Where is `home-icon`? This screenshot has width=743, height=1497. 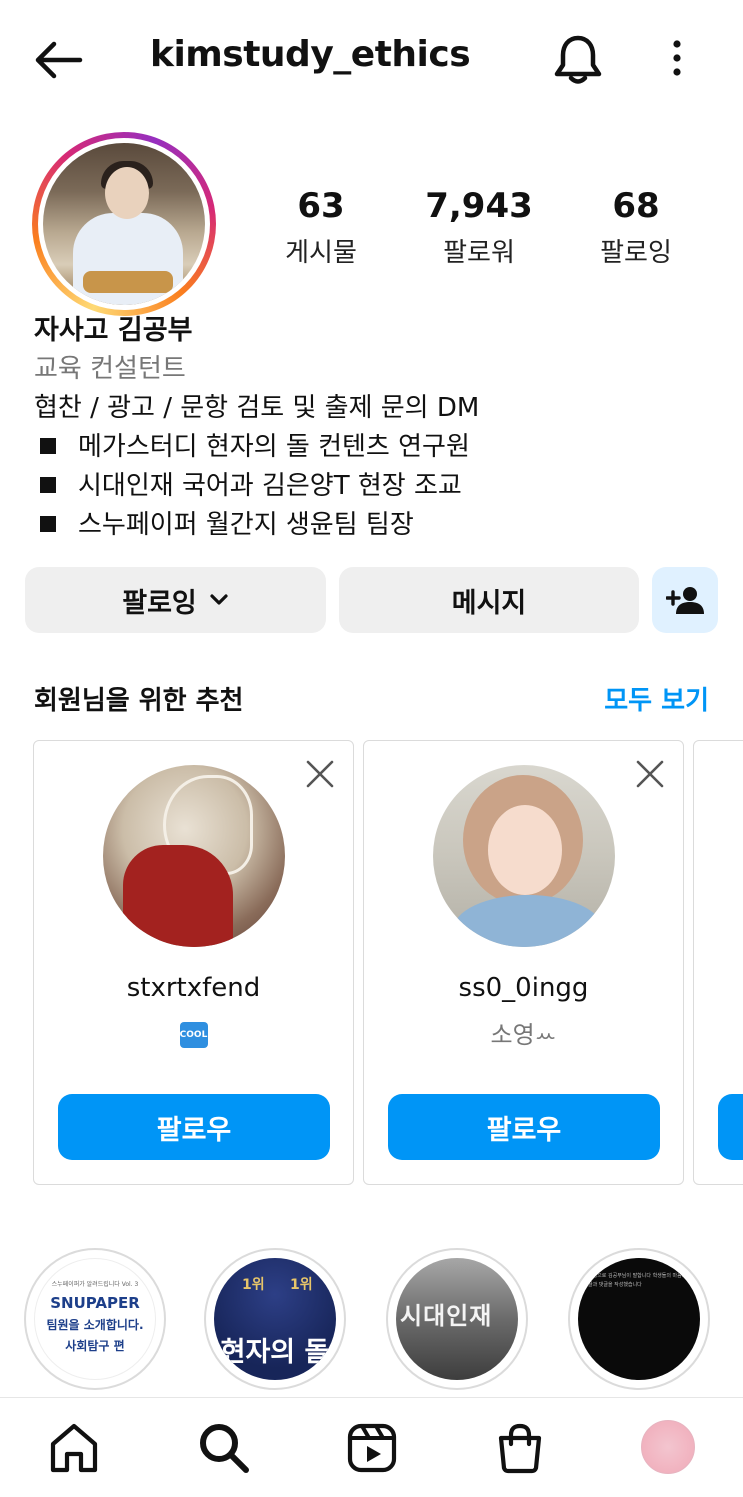
home-icon is located at coordinates (74, 1448).